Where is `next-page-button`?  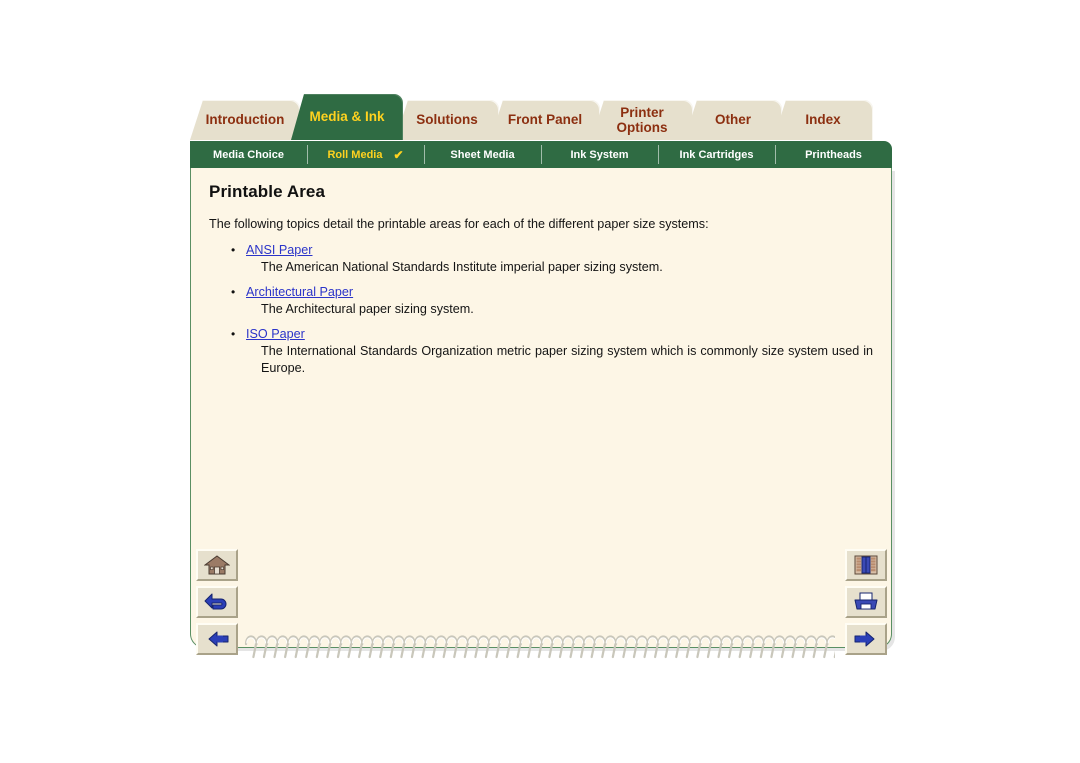 next-page-button is located at coordinates (866, 639).